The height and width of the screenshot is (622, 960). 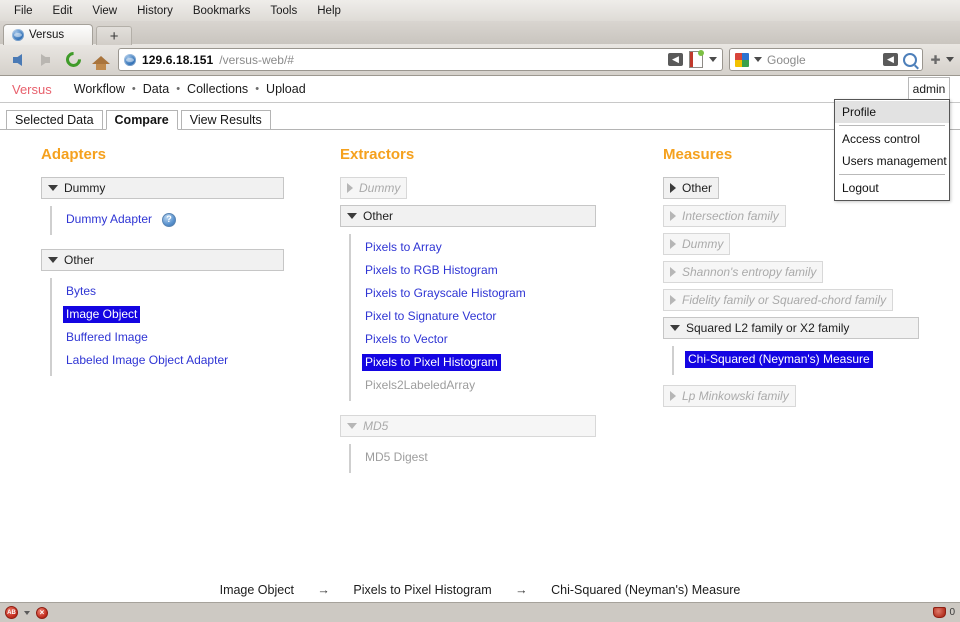 I want to click on menu-file: File, so click(x=23, y=11).